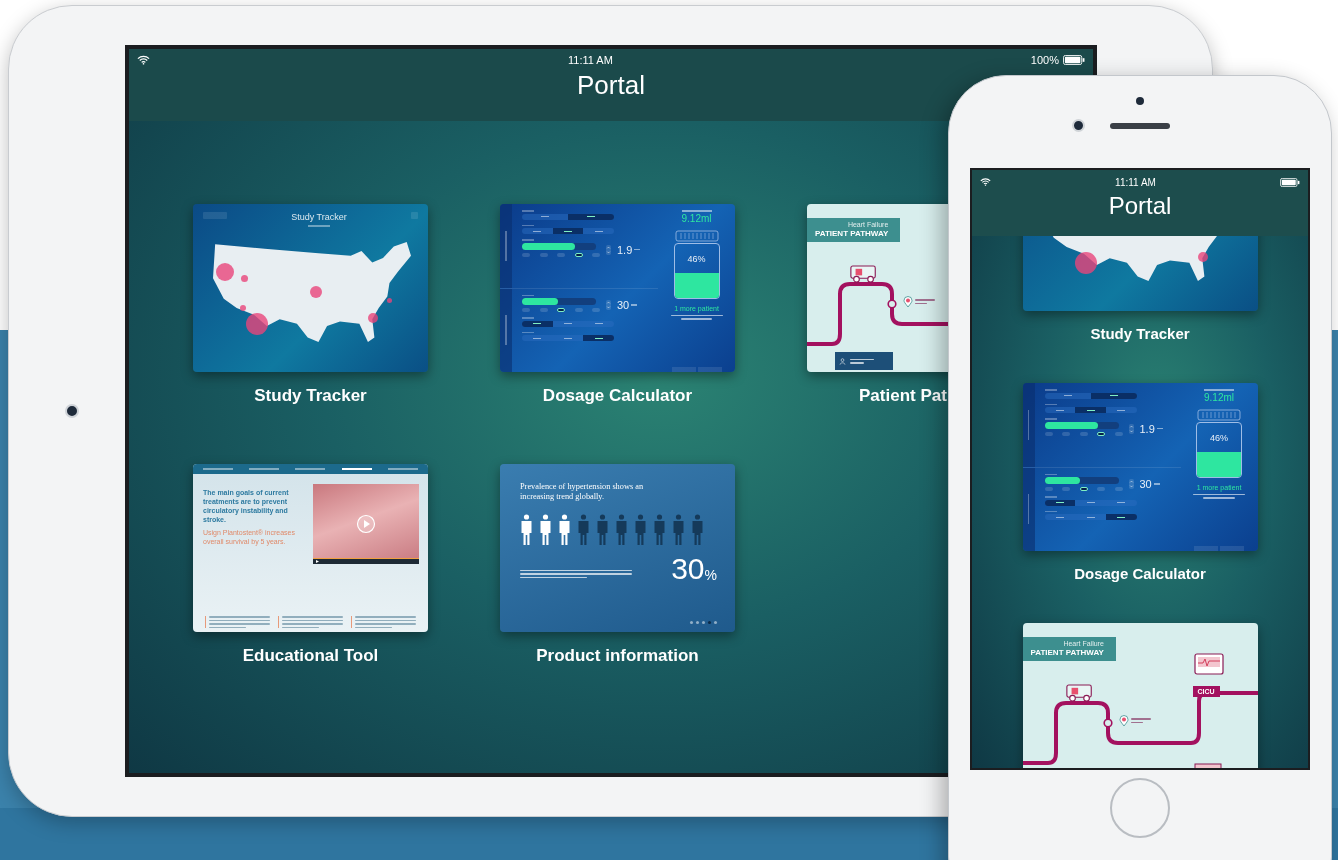  I want to click on figure-unit: %, so click(710, 575).